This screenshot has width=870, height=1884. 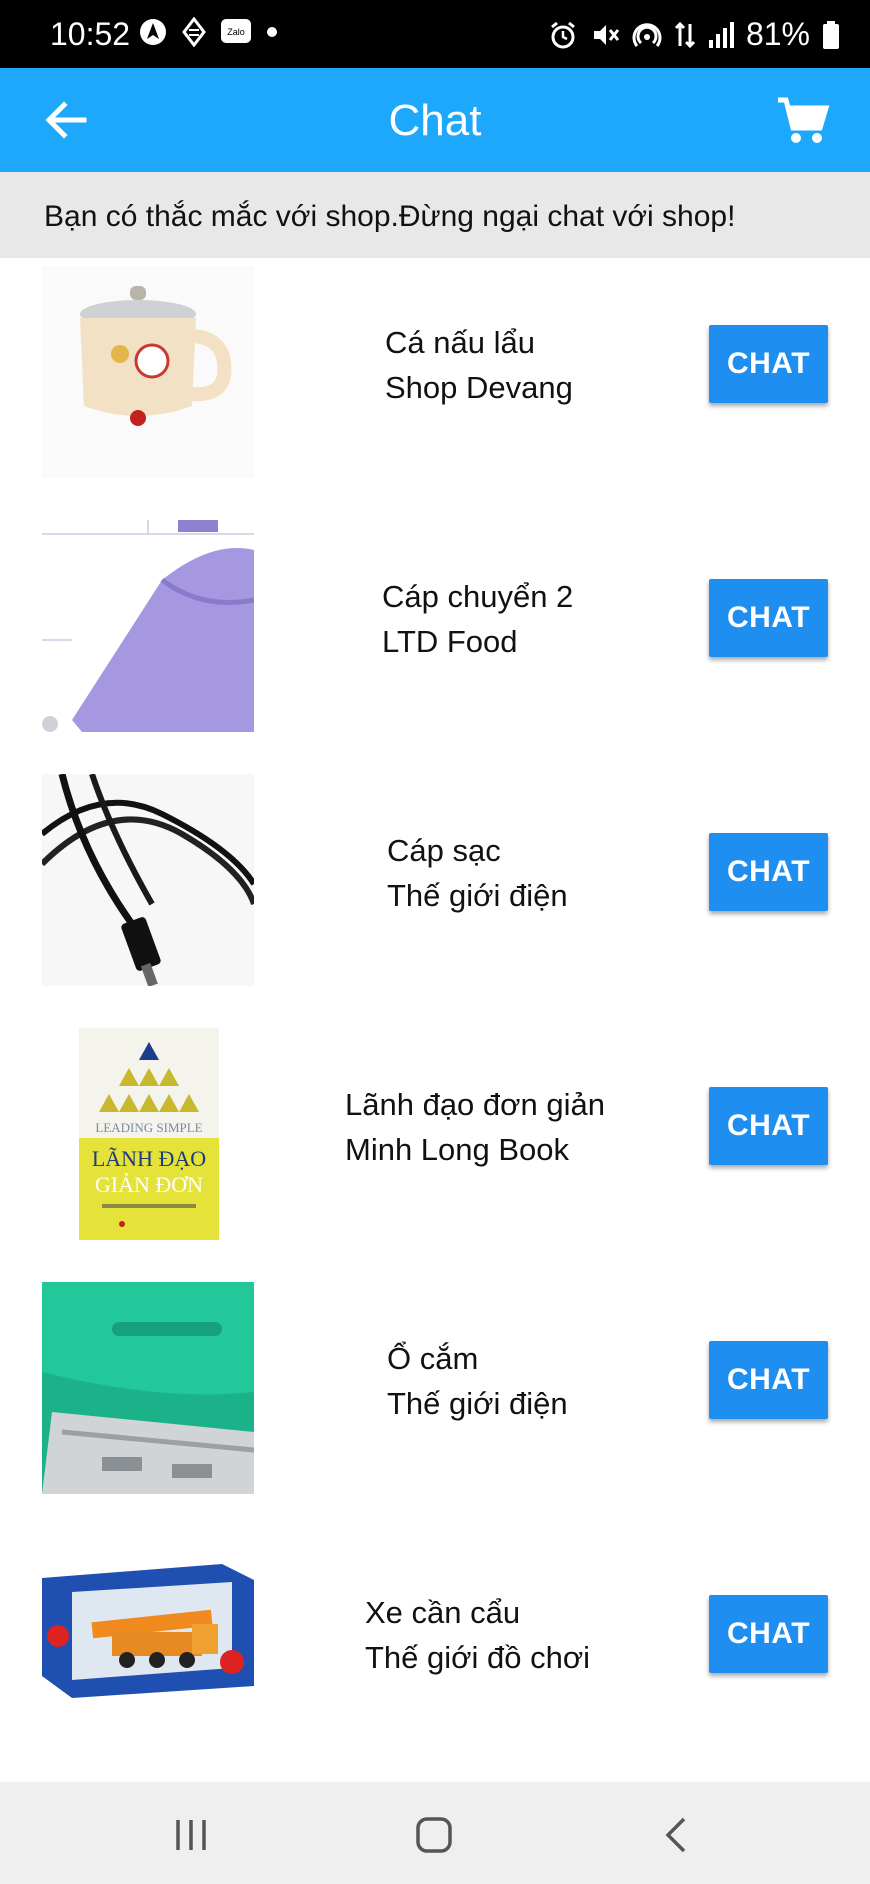 What do you see at coordinates (148, 1642) in the screenshot?
I see `toy-crane-image` at bounding box center [148, 1642].